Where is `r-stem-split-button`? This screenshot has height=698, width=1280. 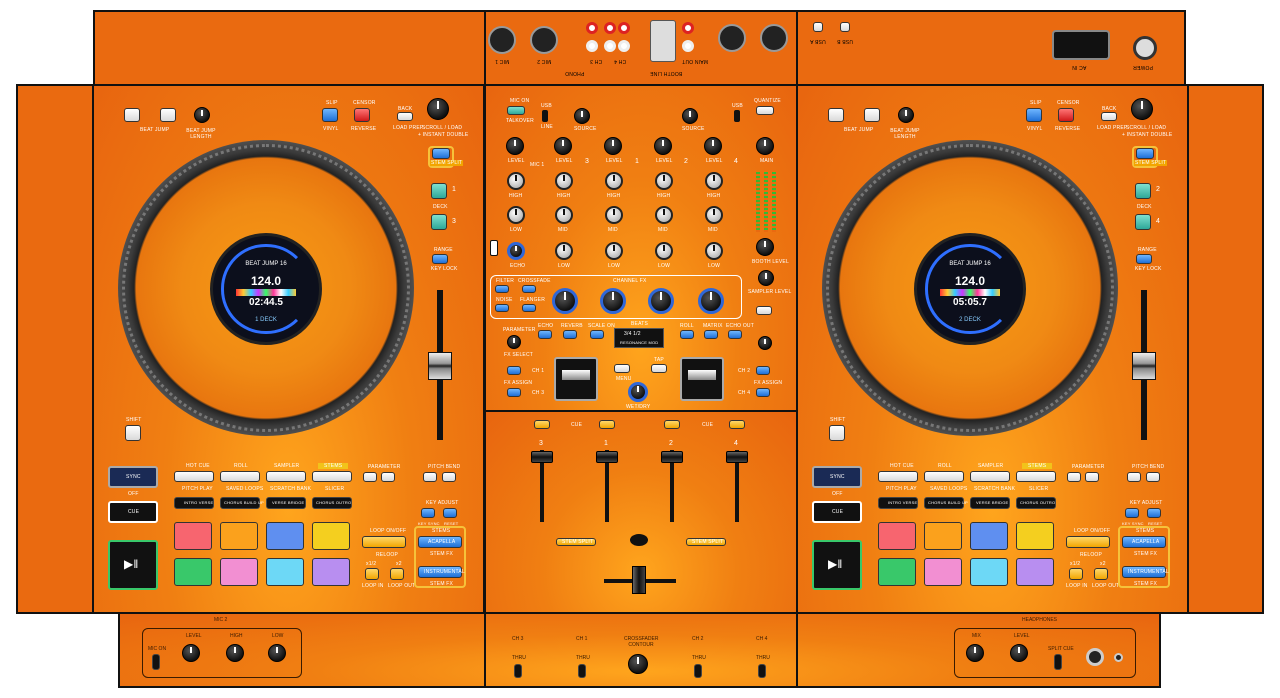 r-stem-split-button is located at coordinates (1145, 153).